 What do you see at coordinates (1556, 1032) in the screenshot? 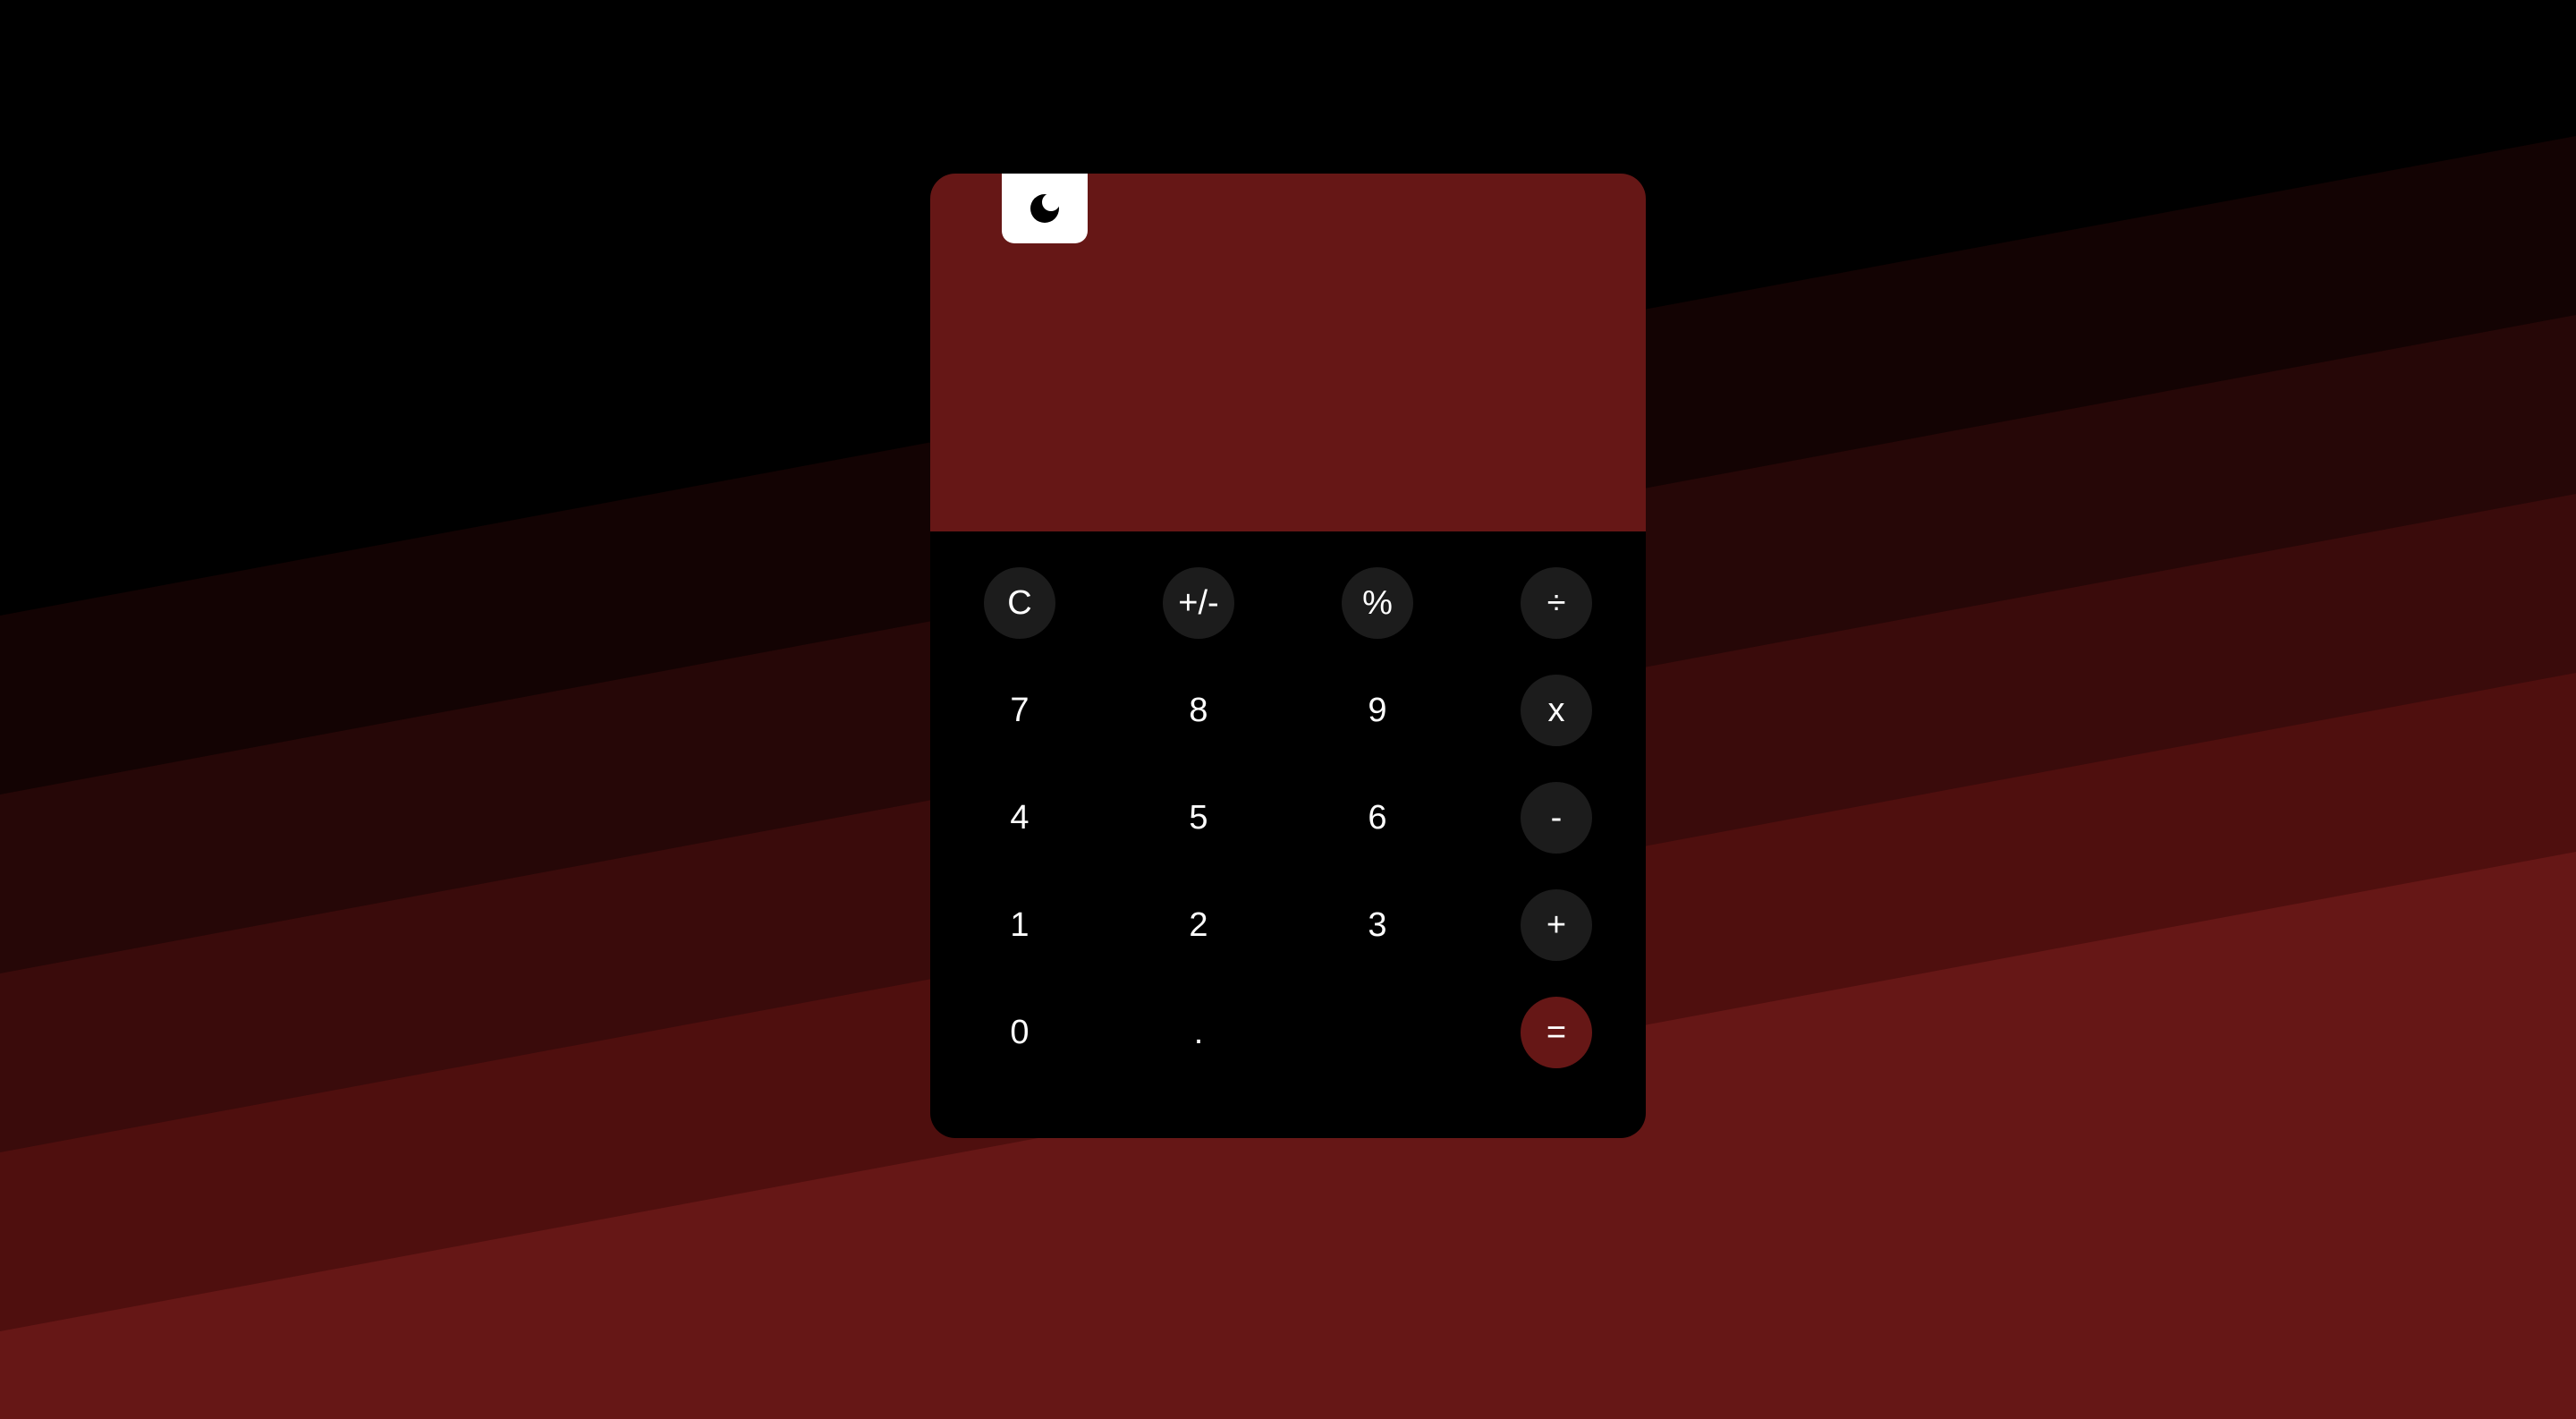
I see `equals-button: =` at bounding box center [1556, 1032].